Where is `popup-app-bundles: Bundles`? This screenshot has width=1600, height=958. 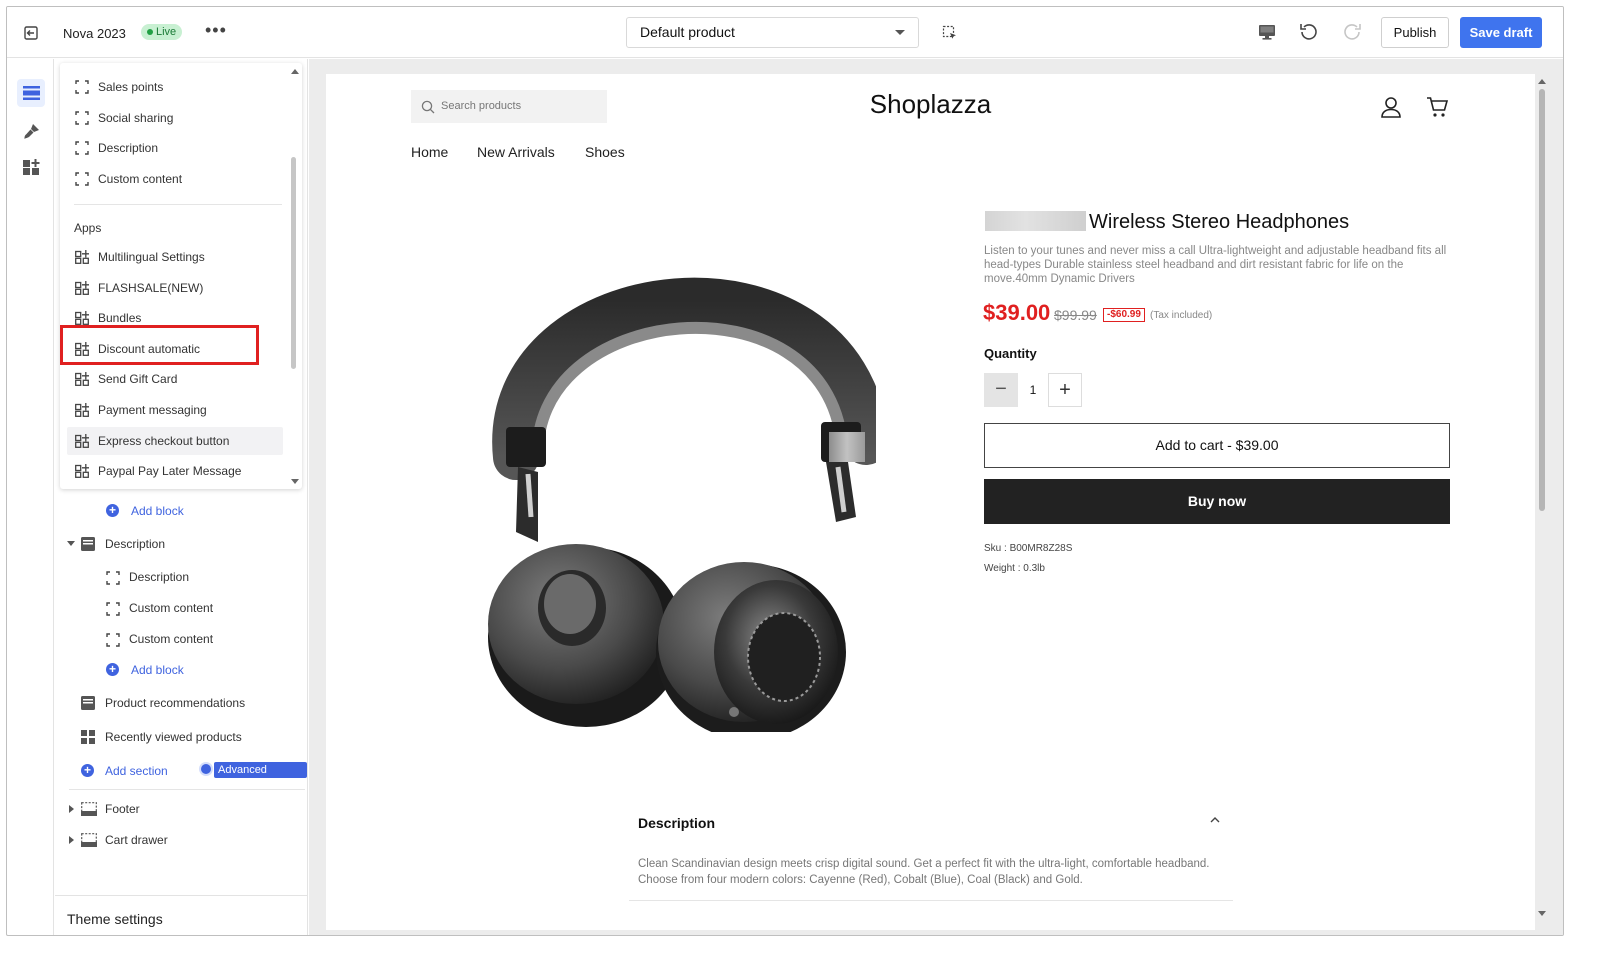 popup-app-bundles: Bundles is located at coordinates (175, 318).